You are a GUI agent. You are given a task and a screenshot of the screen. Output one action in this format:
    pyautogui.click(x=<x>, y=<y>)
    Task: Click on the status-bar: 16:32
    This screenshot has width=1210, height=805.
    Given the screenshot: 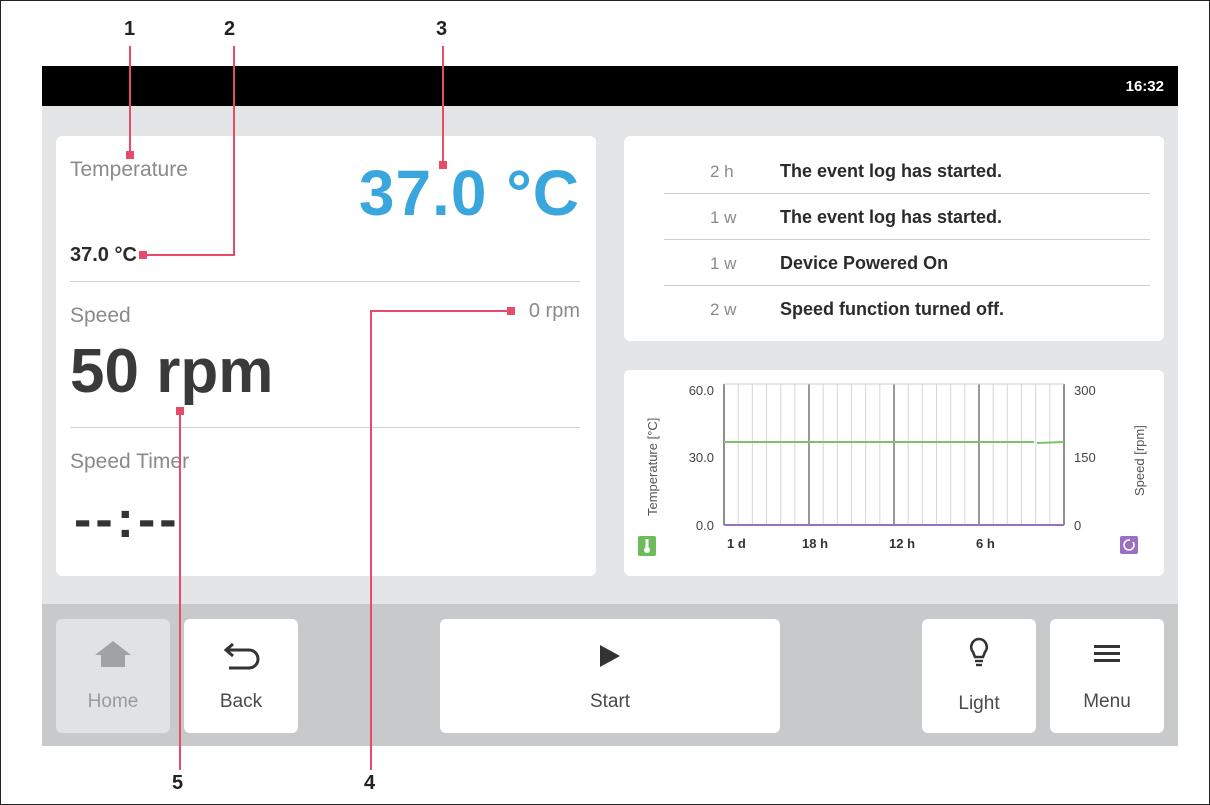 What is the action you would take?
    pyautogui.click(x=610, y=86)
    